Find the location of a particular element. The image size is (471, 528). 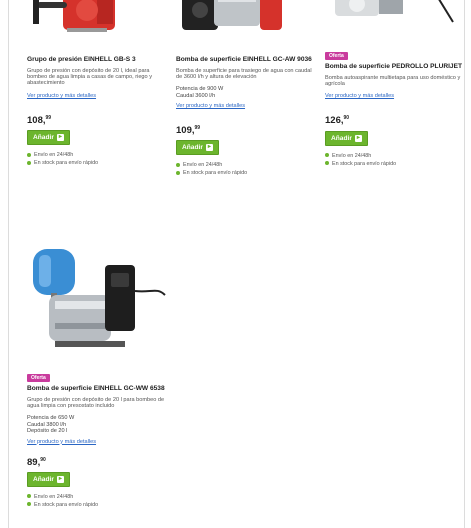

product-title: Grupo de presión EINHELL GB-S 3 is located at coordinates (97, 60).